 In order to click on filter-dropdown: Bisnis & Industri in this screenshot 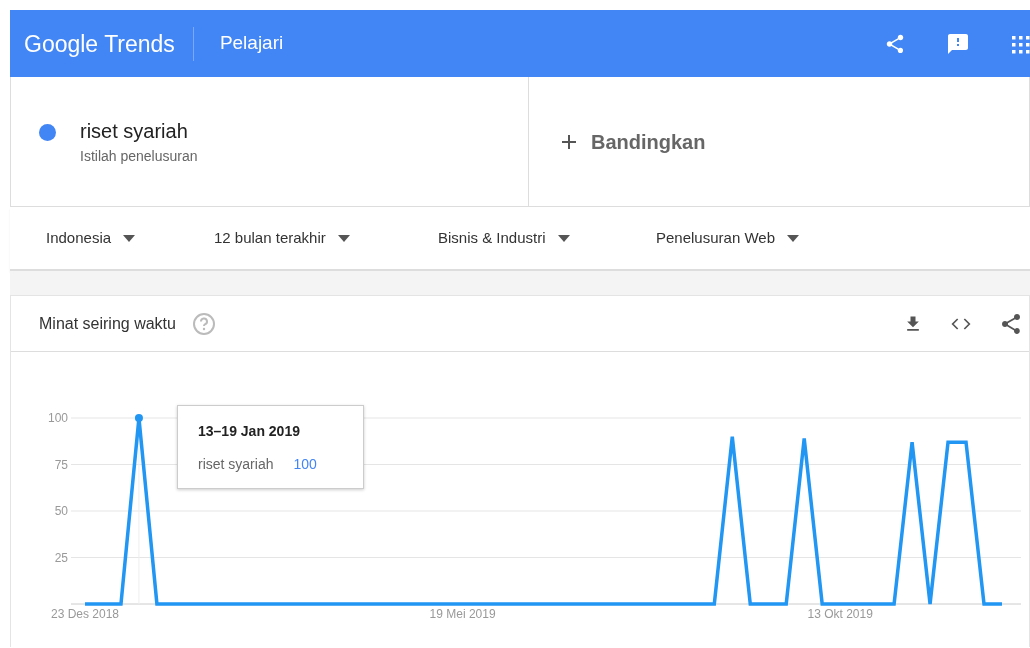, I will do `click(541, 238)`.